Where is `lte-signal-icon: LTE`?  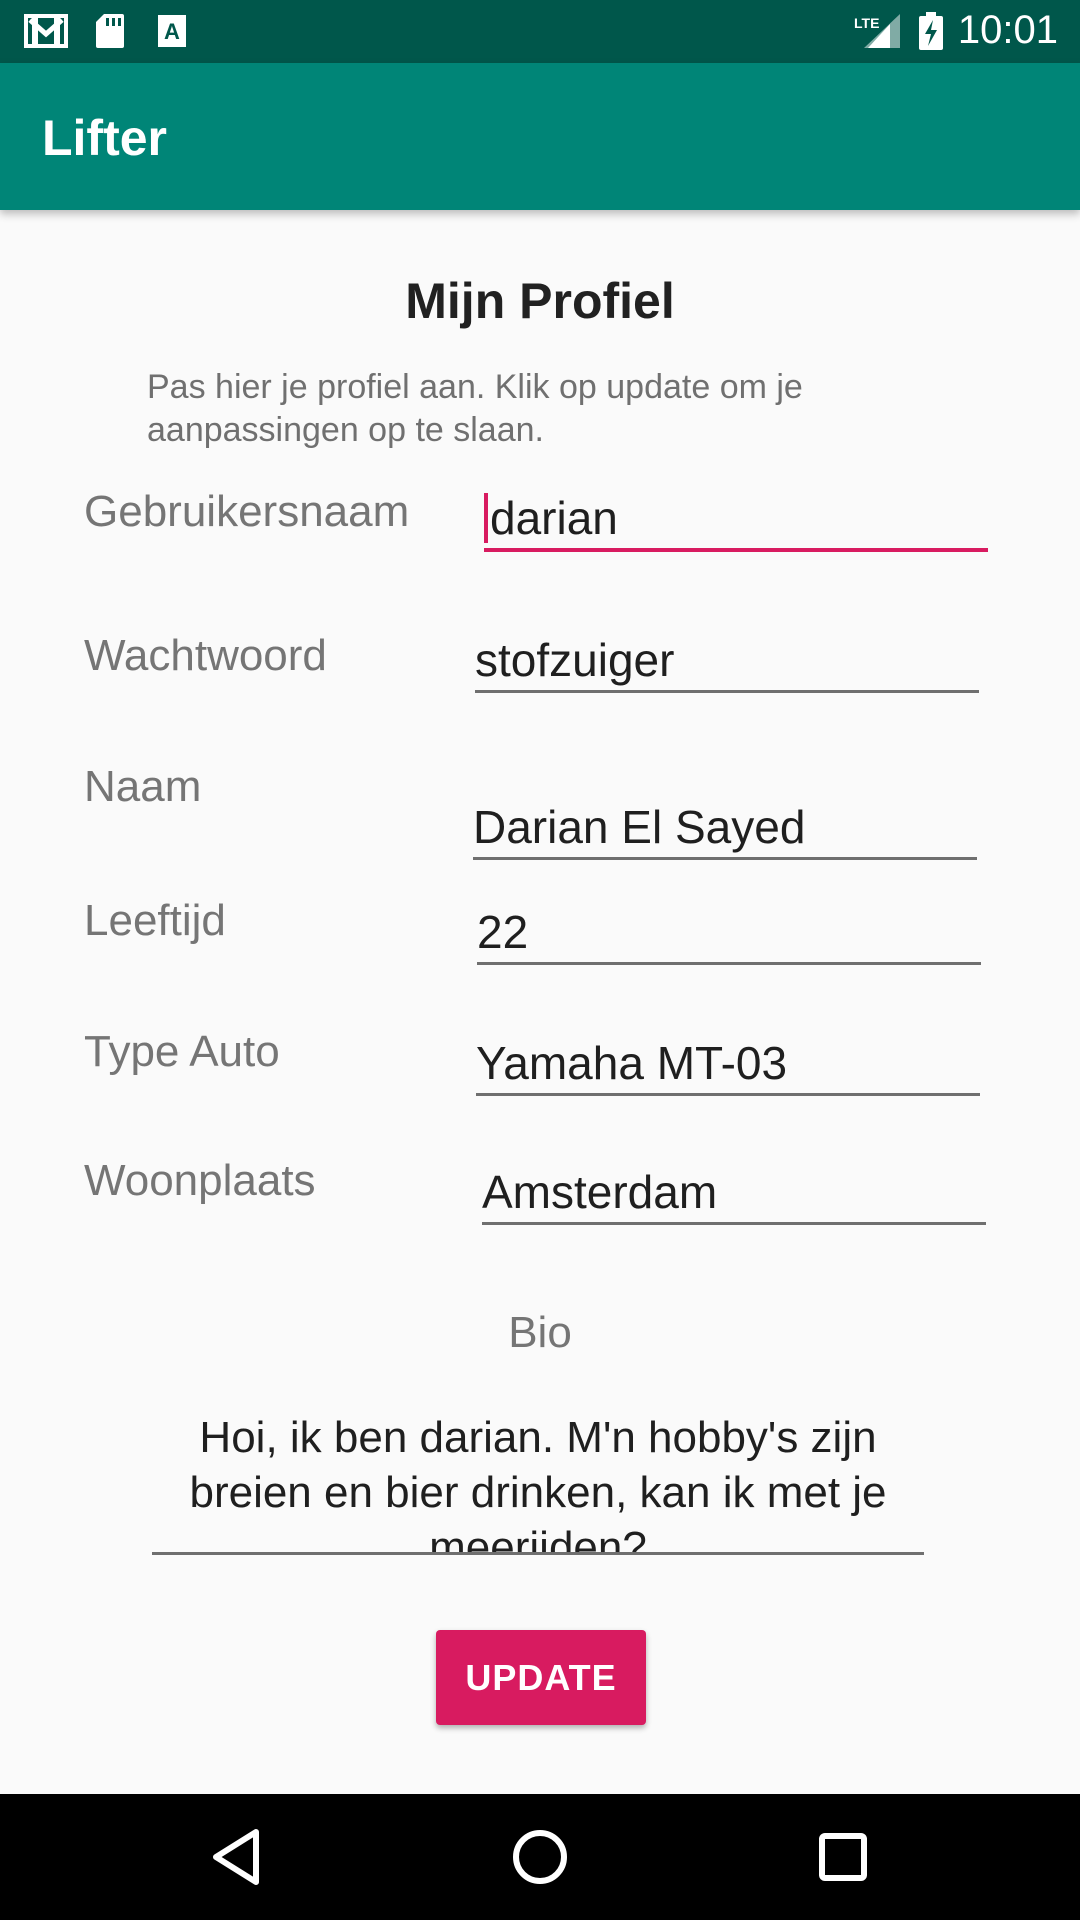 lte-signal-icon: LTE is located at coordinates (877, 31).